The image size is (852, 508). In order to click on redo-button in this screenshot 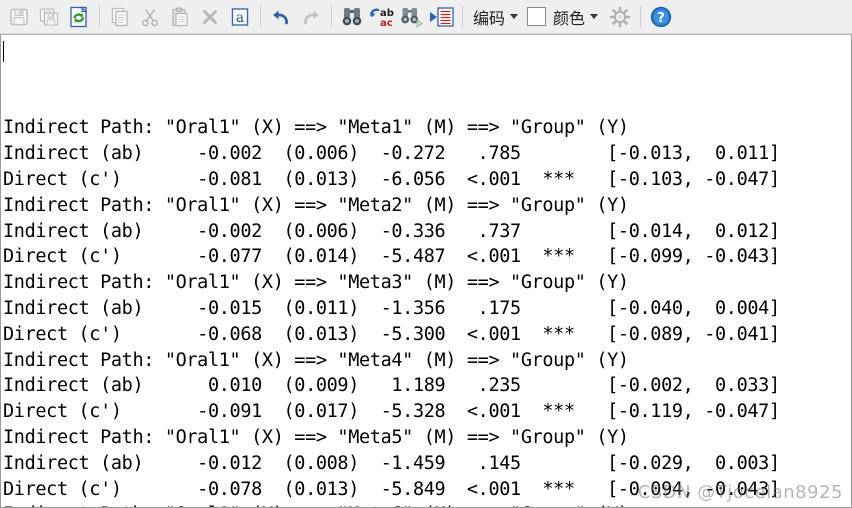, I will do `click(311, 17)`.